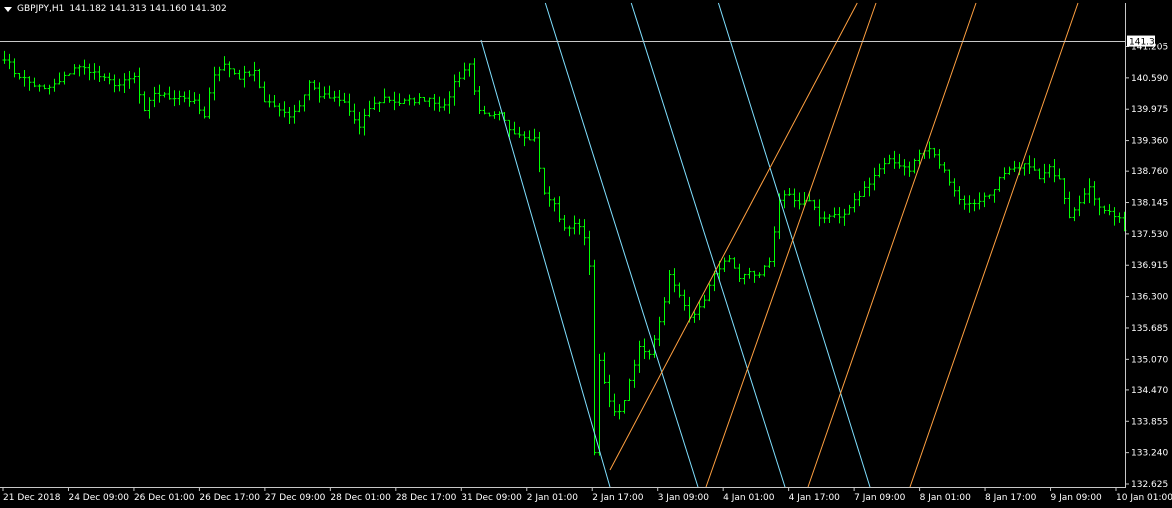 This screenshot has height=508, width=1172. What do you see at coordinates (41, 9) in the screenshot?
I see `symbol-label: GBPJPY,H1` at bounding box center [41, 9].